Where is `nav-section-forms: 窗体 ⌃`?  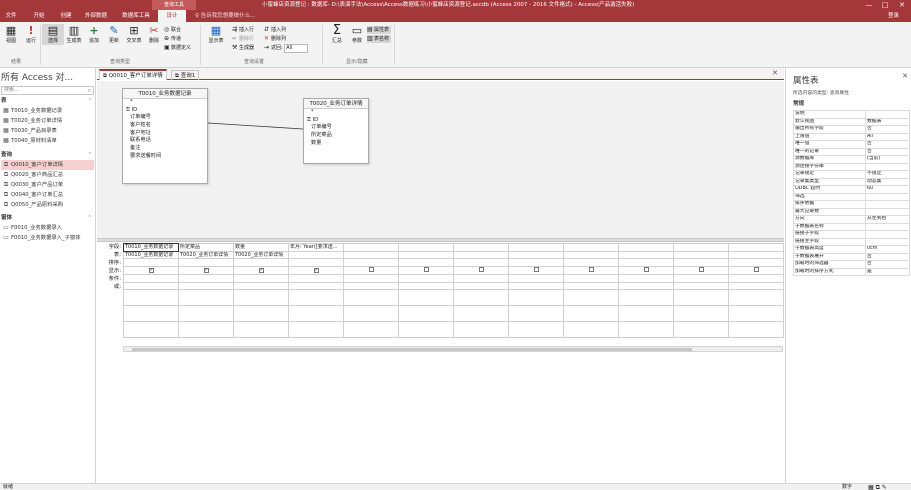
nav-section-forms: 窗体 ⌃ is located at coordinates (47, 218).